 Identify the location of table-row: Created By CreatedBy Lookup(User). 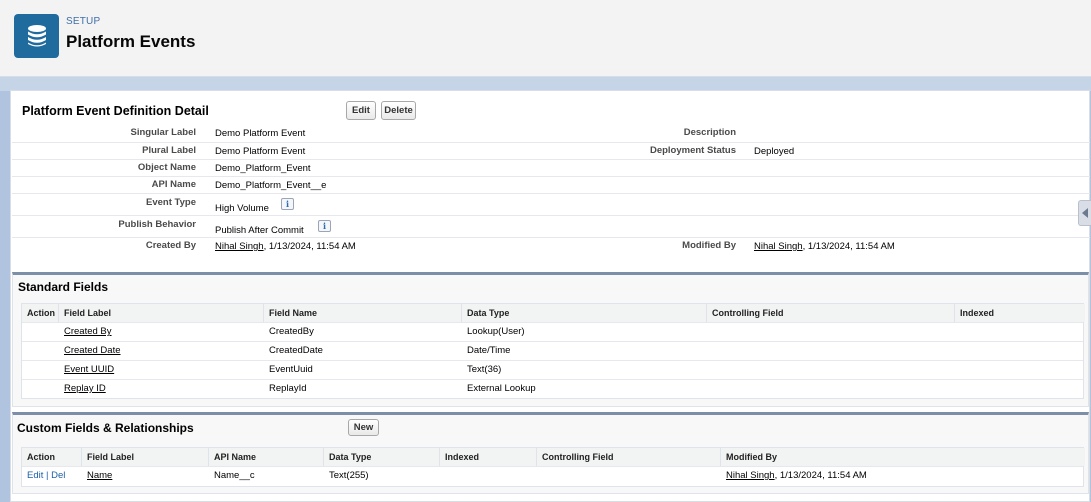
(552, 331).